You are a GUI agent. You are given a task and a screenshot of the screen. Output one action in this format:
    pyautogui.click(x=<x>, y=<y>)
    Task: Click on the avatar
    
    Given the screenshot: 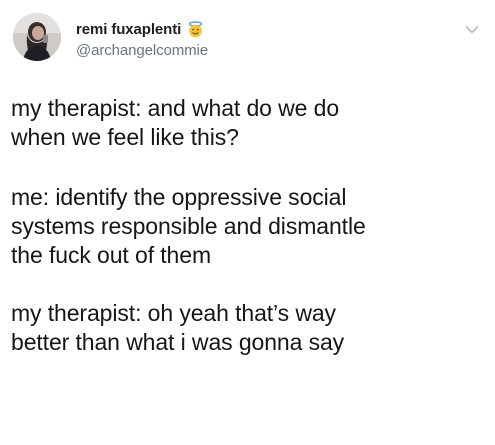 What is the action you would take?
    pyautogui.click(x=37, y=37)
    